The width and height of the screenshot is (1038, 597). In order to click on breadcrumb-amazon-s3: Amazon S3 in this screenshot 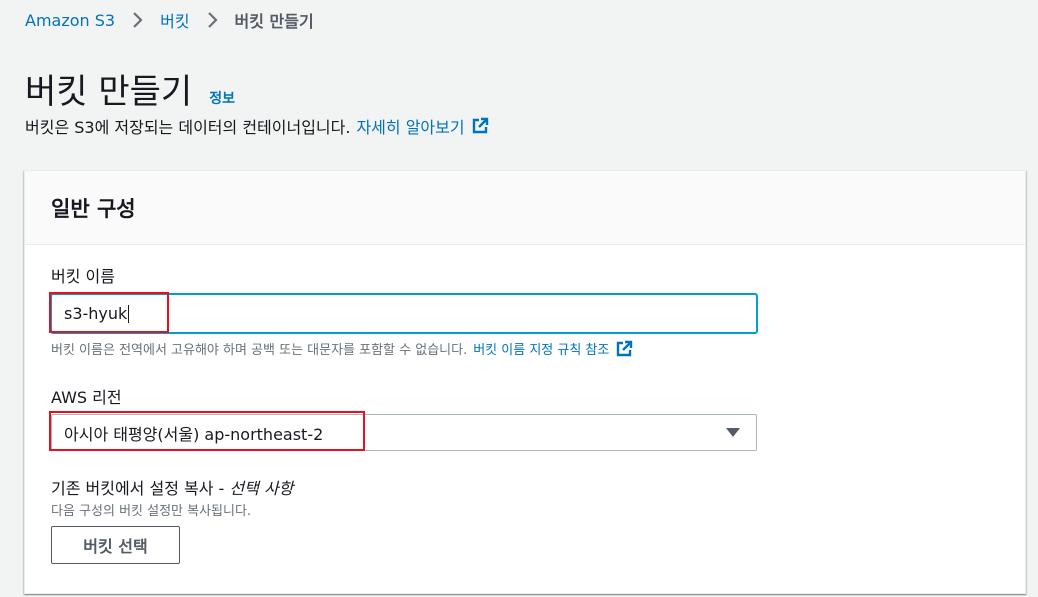, I will do `click(70, 20)`.